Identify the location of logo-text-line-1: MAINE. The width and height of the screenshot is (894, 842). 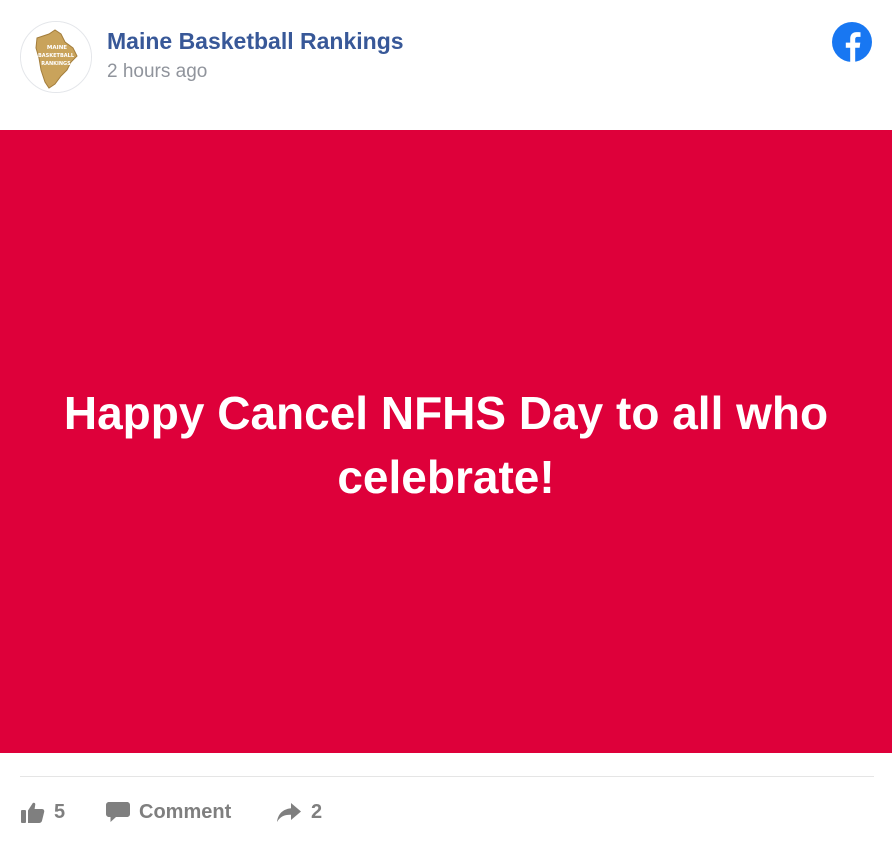
(57, 48).